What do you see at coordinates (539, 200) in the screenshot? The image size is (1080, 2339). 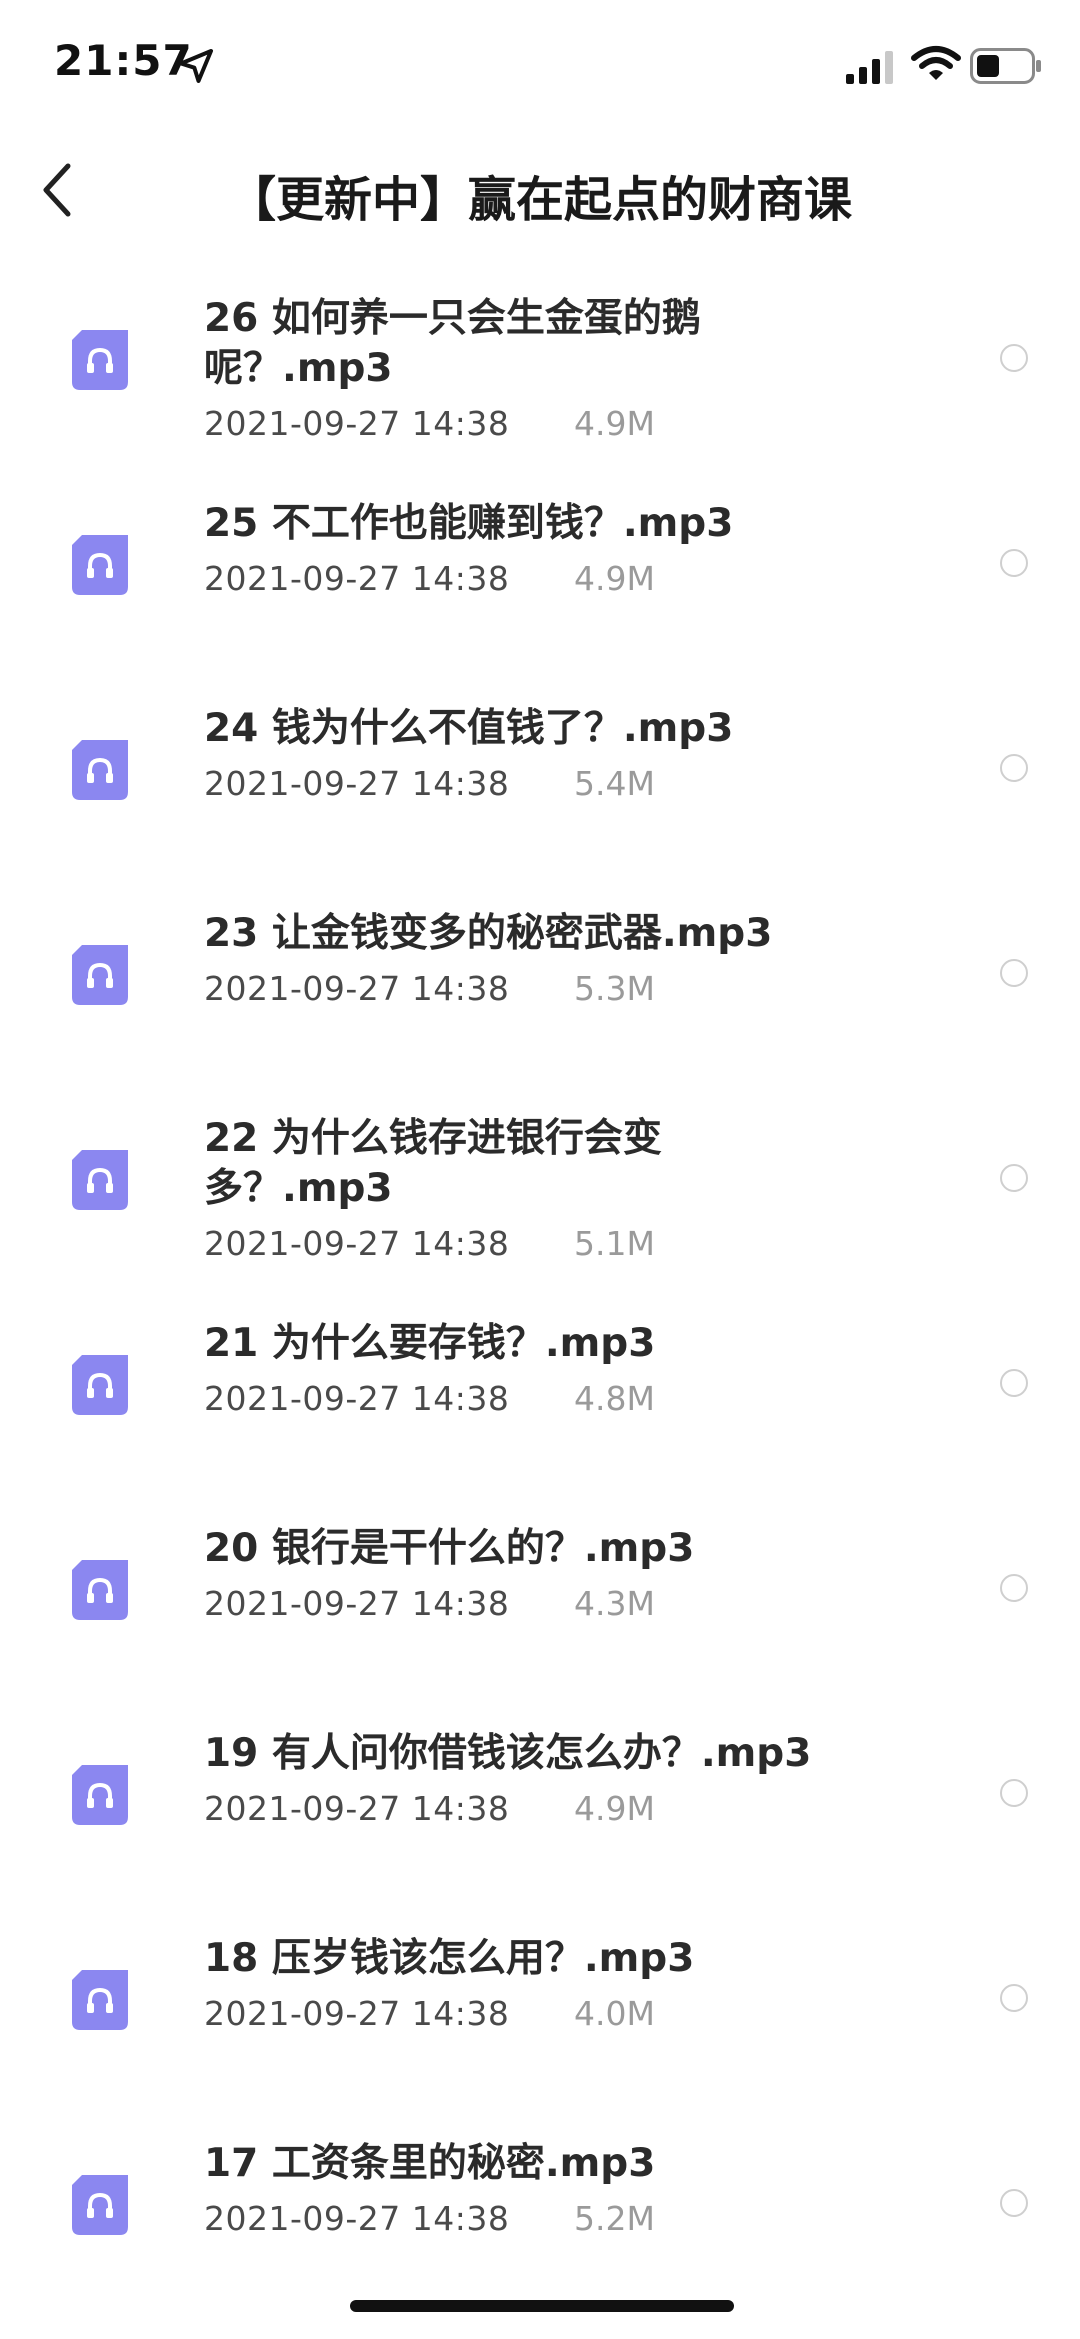 I see `page-title: 【更新中】赢在起点的财商课` at bounding box center [539, 200].